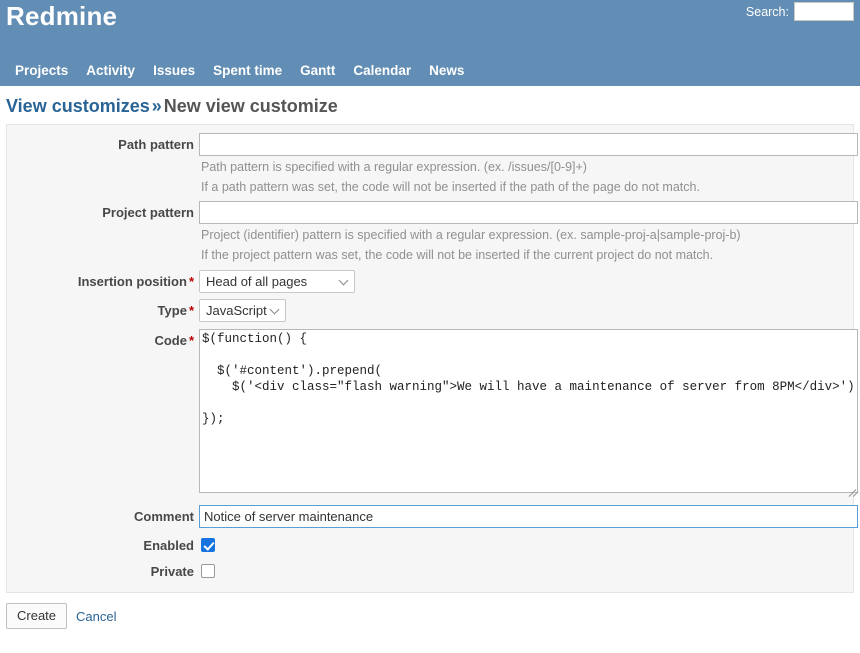 Image resolution: width=860 pixels, height=653 pixels. What do you see at coordinates (430, 611) in the screenshot?
I see `form-actions: Create Cancel` at bounding box center [430, 611].